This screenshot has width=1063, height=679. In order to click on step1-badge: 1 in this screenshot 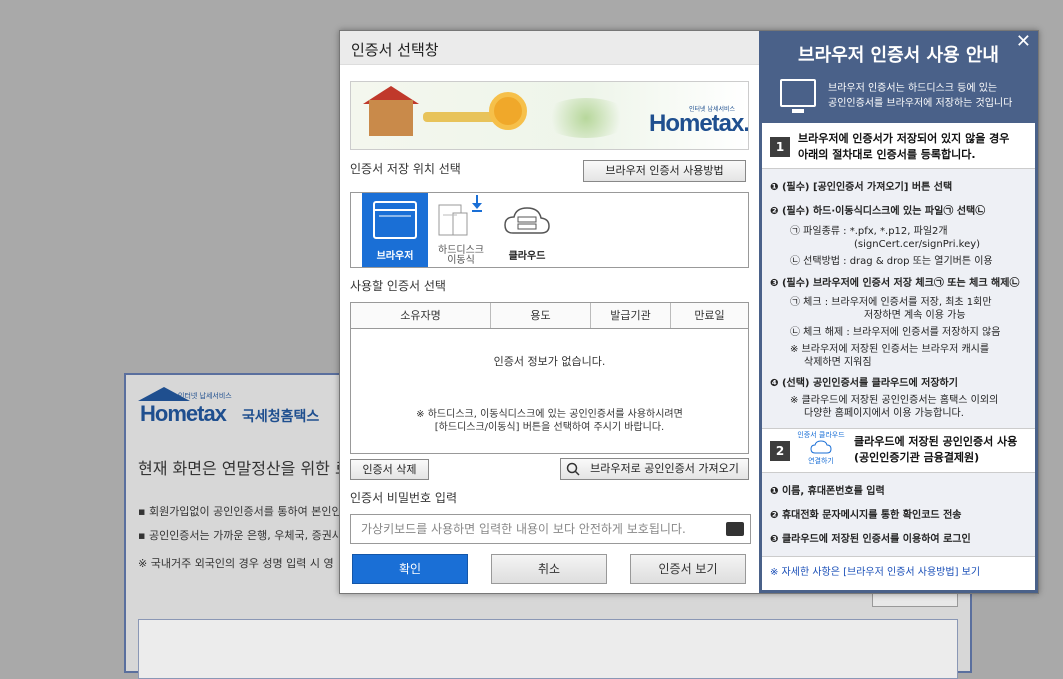, I will do `click(780, 147)`.